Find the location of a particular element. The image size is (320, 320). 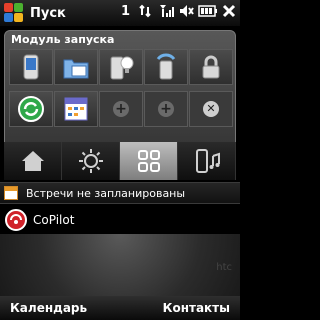

launcher-remove-slot: ✕ is located at coordinates (211, 109).